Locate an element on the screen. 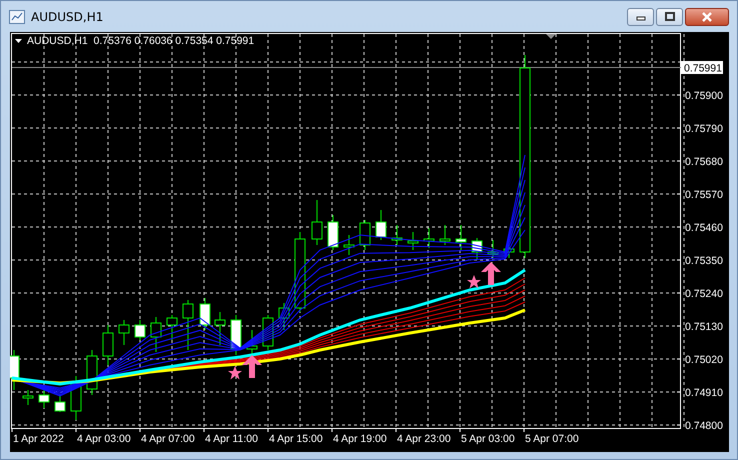  price-label: 0.75350 is located at coordinates (704, 261).